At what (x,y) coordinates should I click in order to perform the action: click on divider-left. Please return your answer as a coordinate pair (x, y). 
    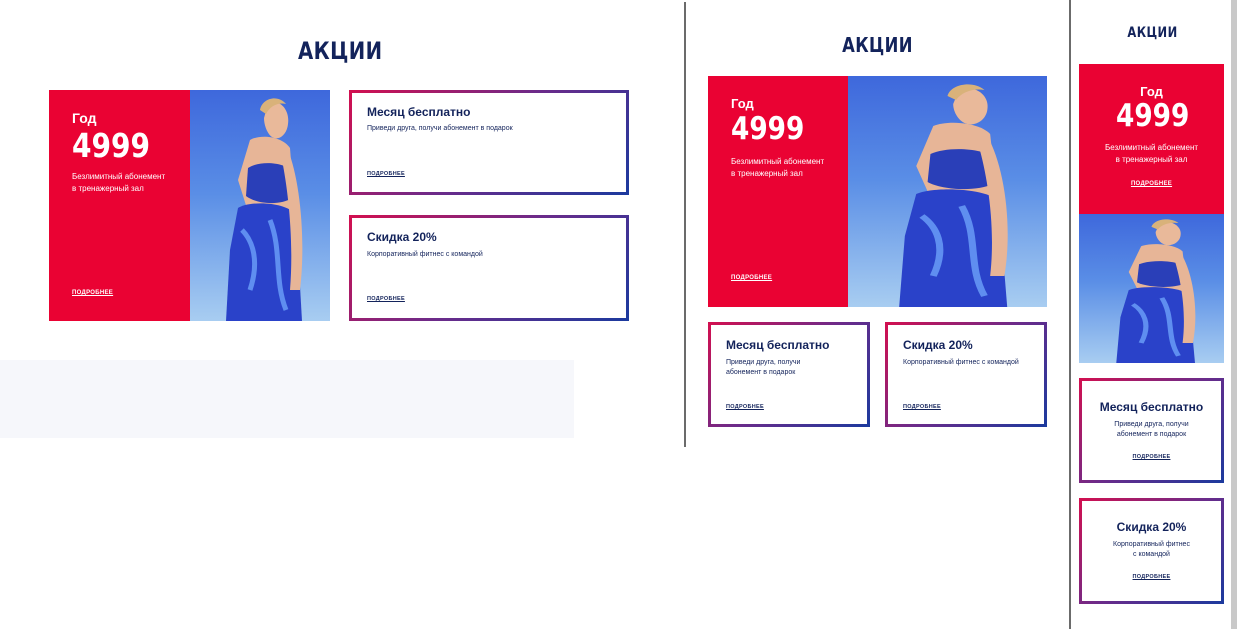
    Looking at the image, I should click on (685, 224).